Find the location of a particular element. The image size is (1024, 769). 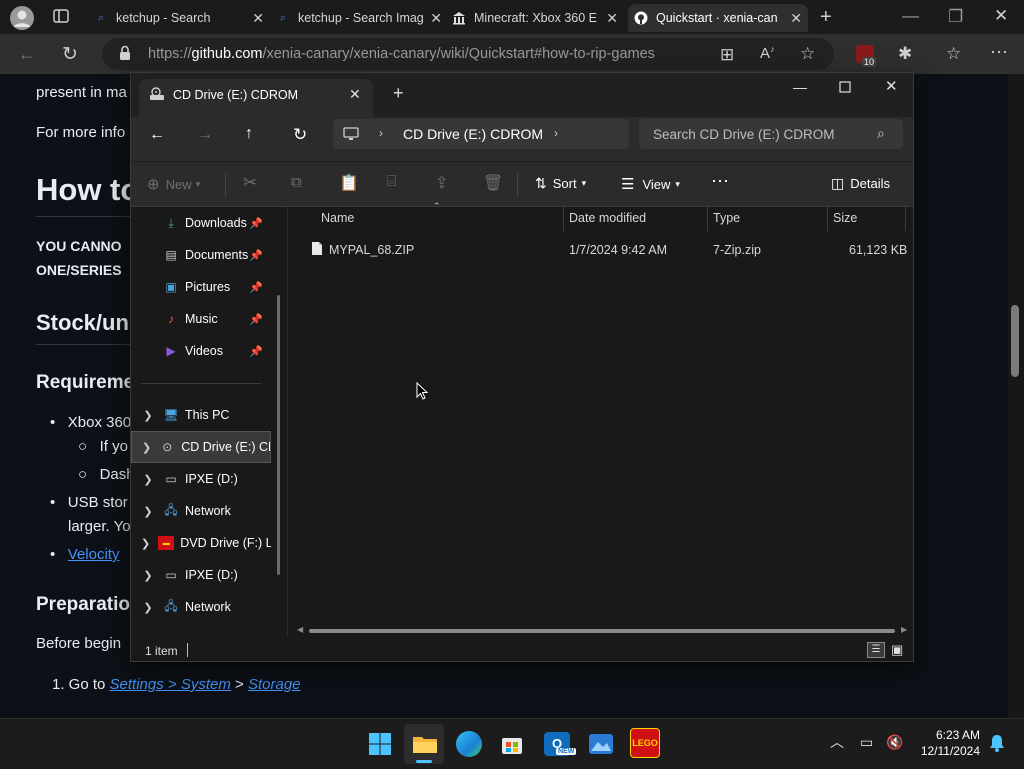

breadcrumb-current: CD Drive (E:) CDROM is located at coordinates (473, 134).